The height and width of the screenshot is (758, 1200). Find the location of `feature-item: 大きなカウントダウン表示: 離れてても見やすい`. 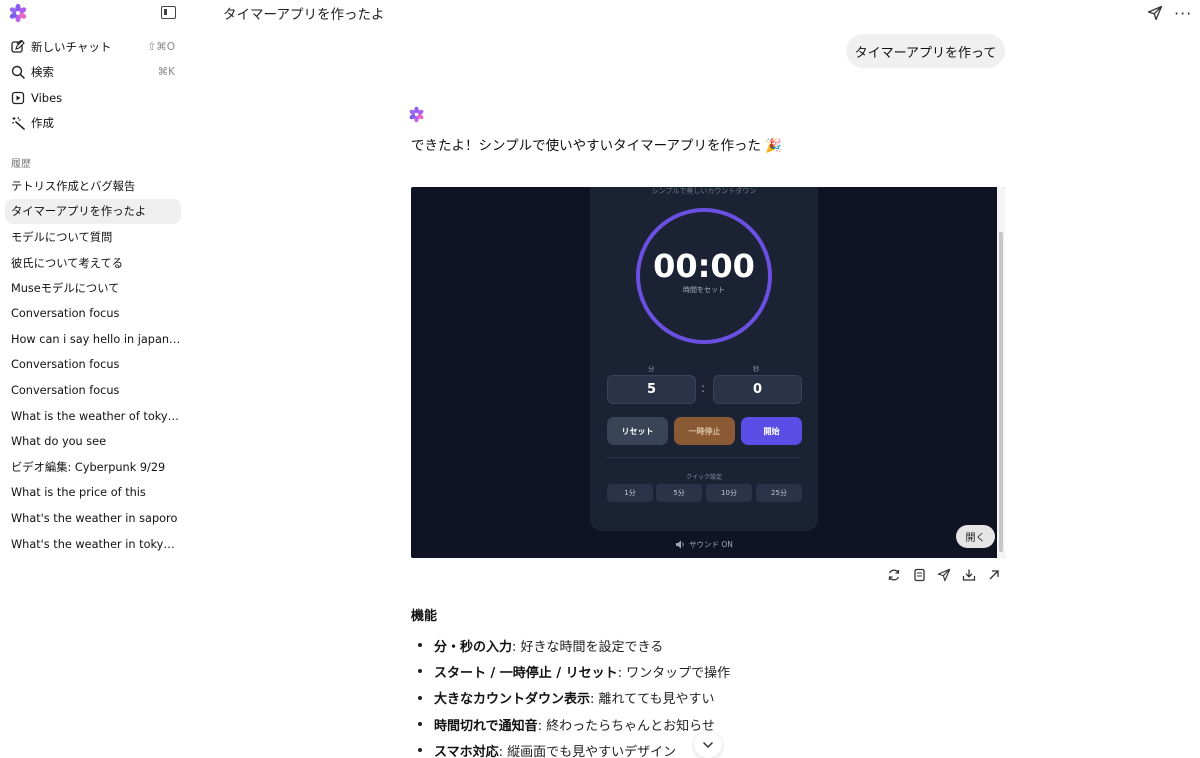

feature-item: 大きなカウントダウン表示: 離れてても見やすい is located at coordinates (698, 698).